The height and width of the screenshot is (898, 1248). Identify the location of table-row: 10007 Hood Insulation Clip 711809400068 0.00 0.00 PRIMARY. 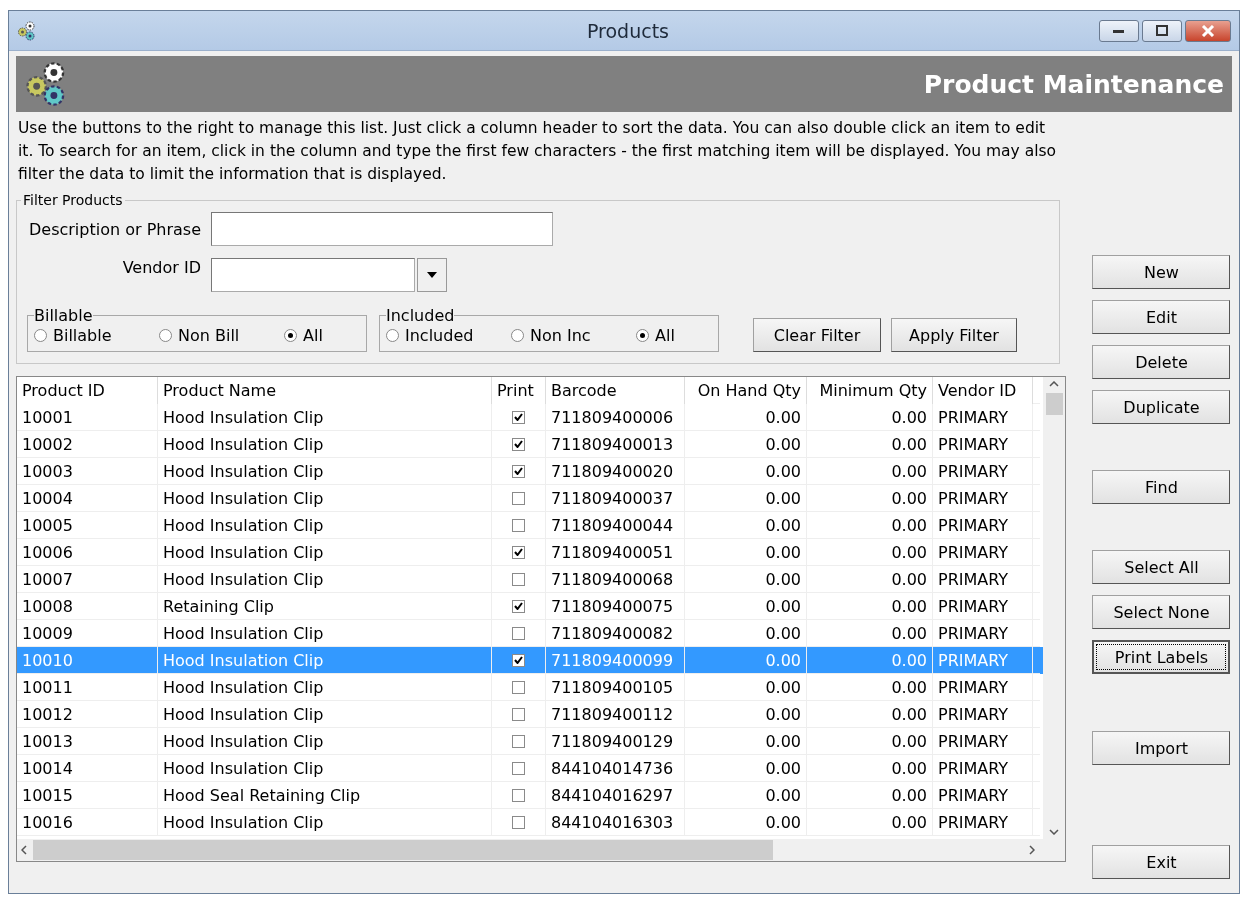
(530, 579).